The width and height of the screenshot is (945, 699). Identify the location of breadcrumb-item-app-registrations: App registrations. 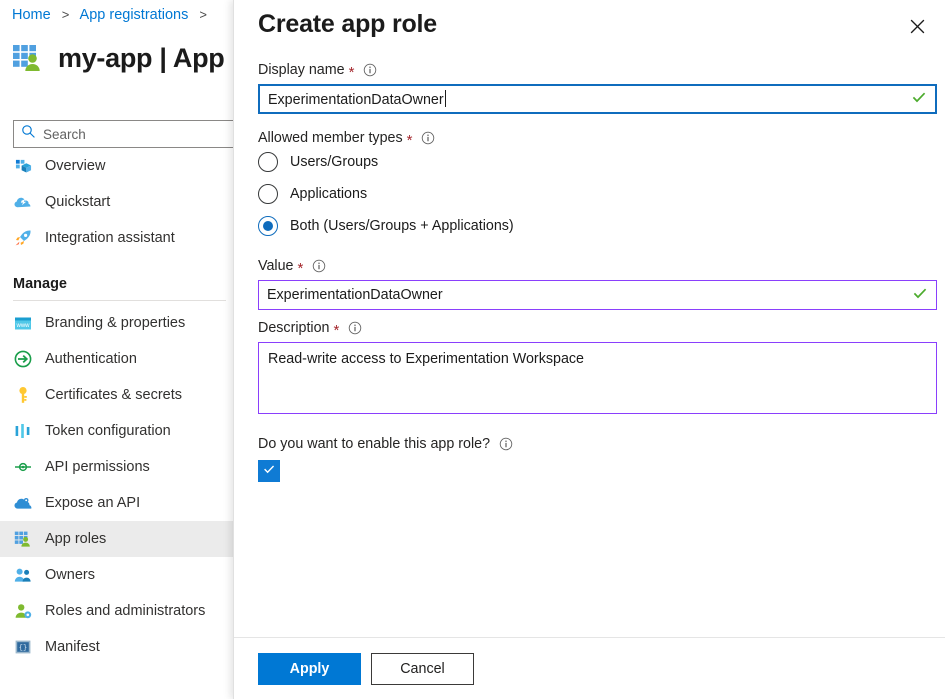
(134, 15).